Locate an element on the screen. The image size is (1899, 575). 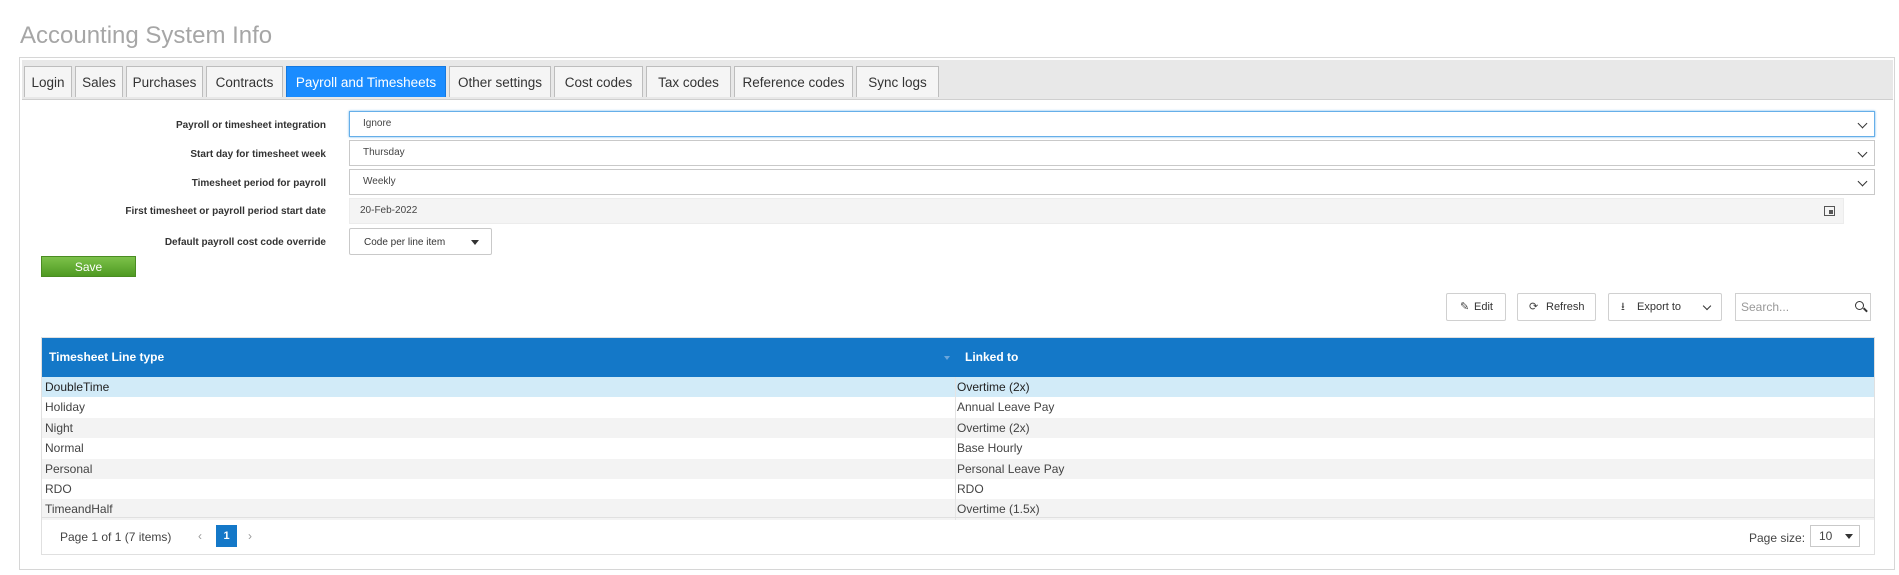
tab-sales: Sales is located at coordinates (99, 81).